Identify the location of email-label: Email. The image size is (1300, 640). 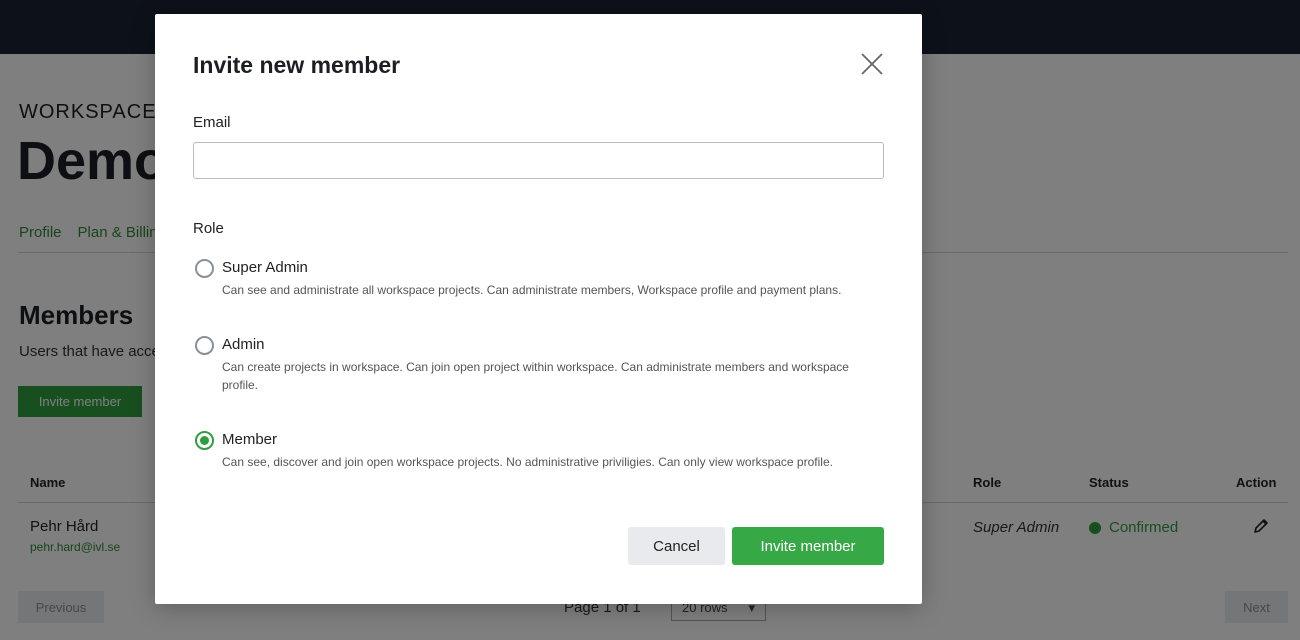
(212, 122).